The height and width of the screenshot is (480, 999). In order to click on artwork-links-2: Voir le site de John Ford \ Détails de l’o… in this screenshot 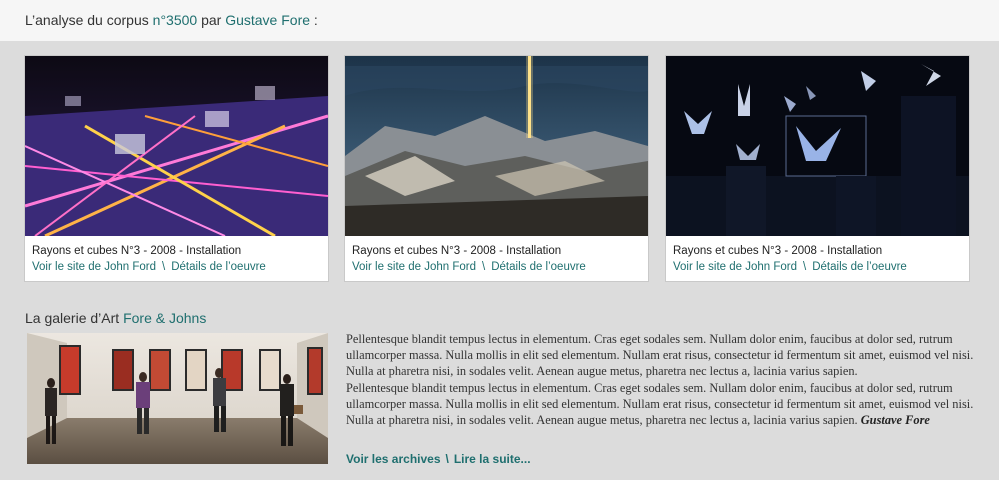, I will do `click(469, 267)`.